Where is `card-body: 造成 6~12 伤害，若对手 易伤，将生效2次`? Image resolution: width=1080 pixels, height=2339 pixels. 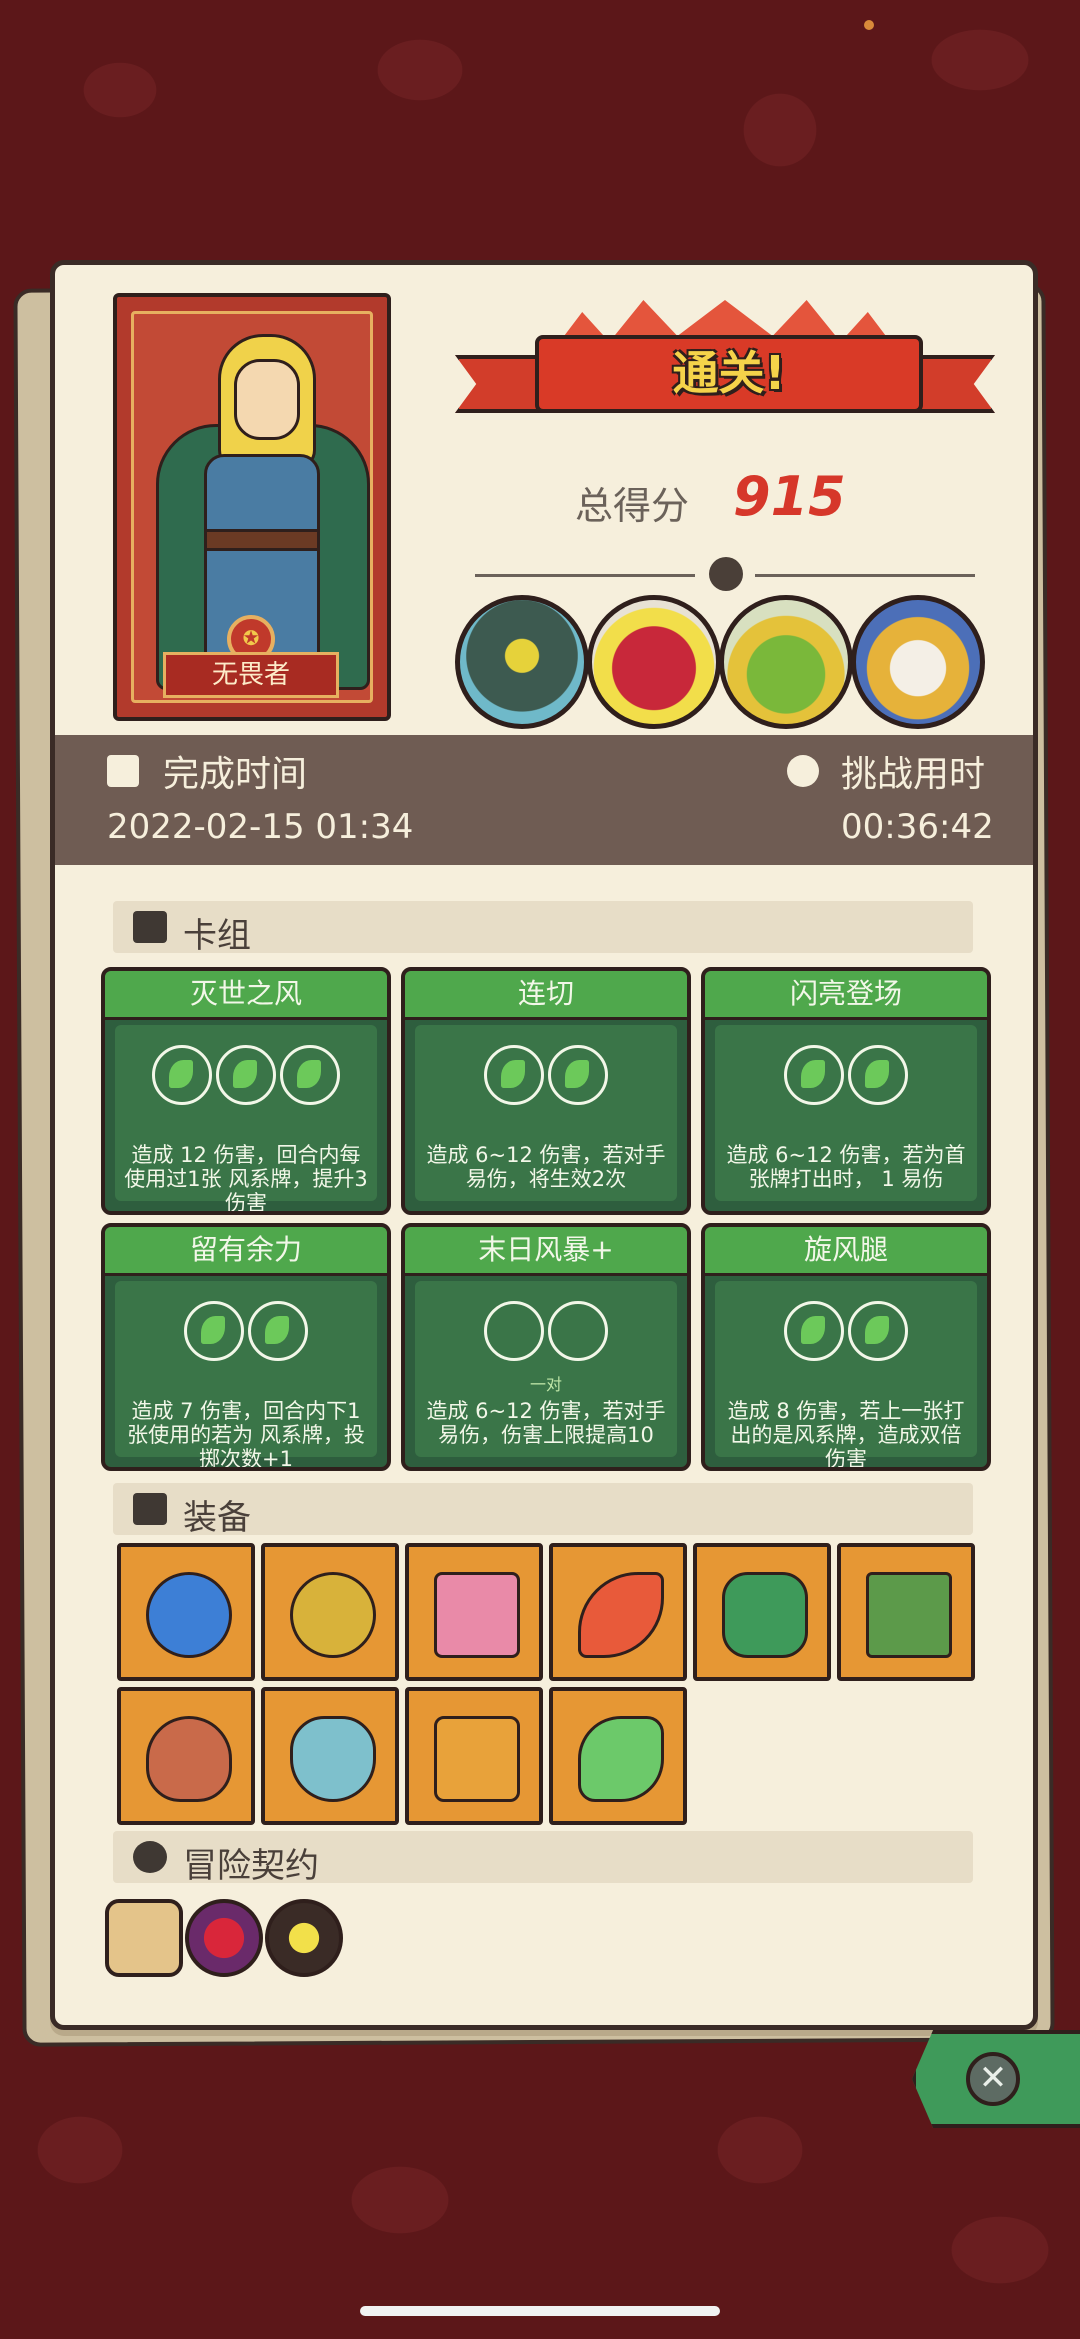 card-body: 造成 6~12 伤害，若对手 易伤，将生效2次 is located at coordinates (546, 1113).